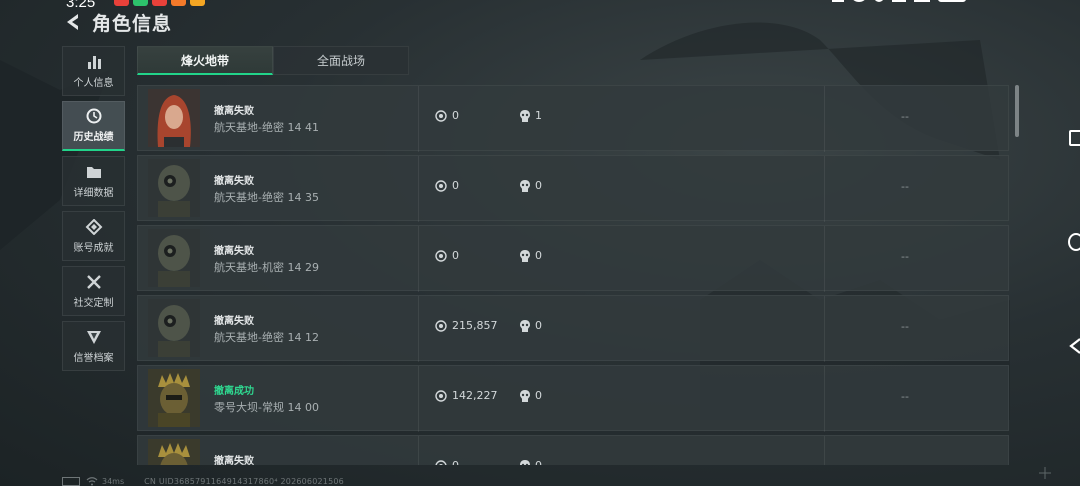 This screenshot has width=1080, height=486. Describe the element at coordinates (922, 1) in the screenshot. I see `signal-icon` at that location.